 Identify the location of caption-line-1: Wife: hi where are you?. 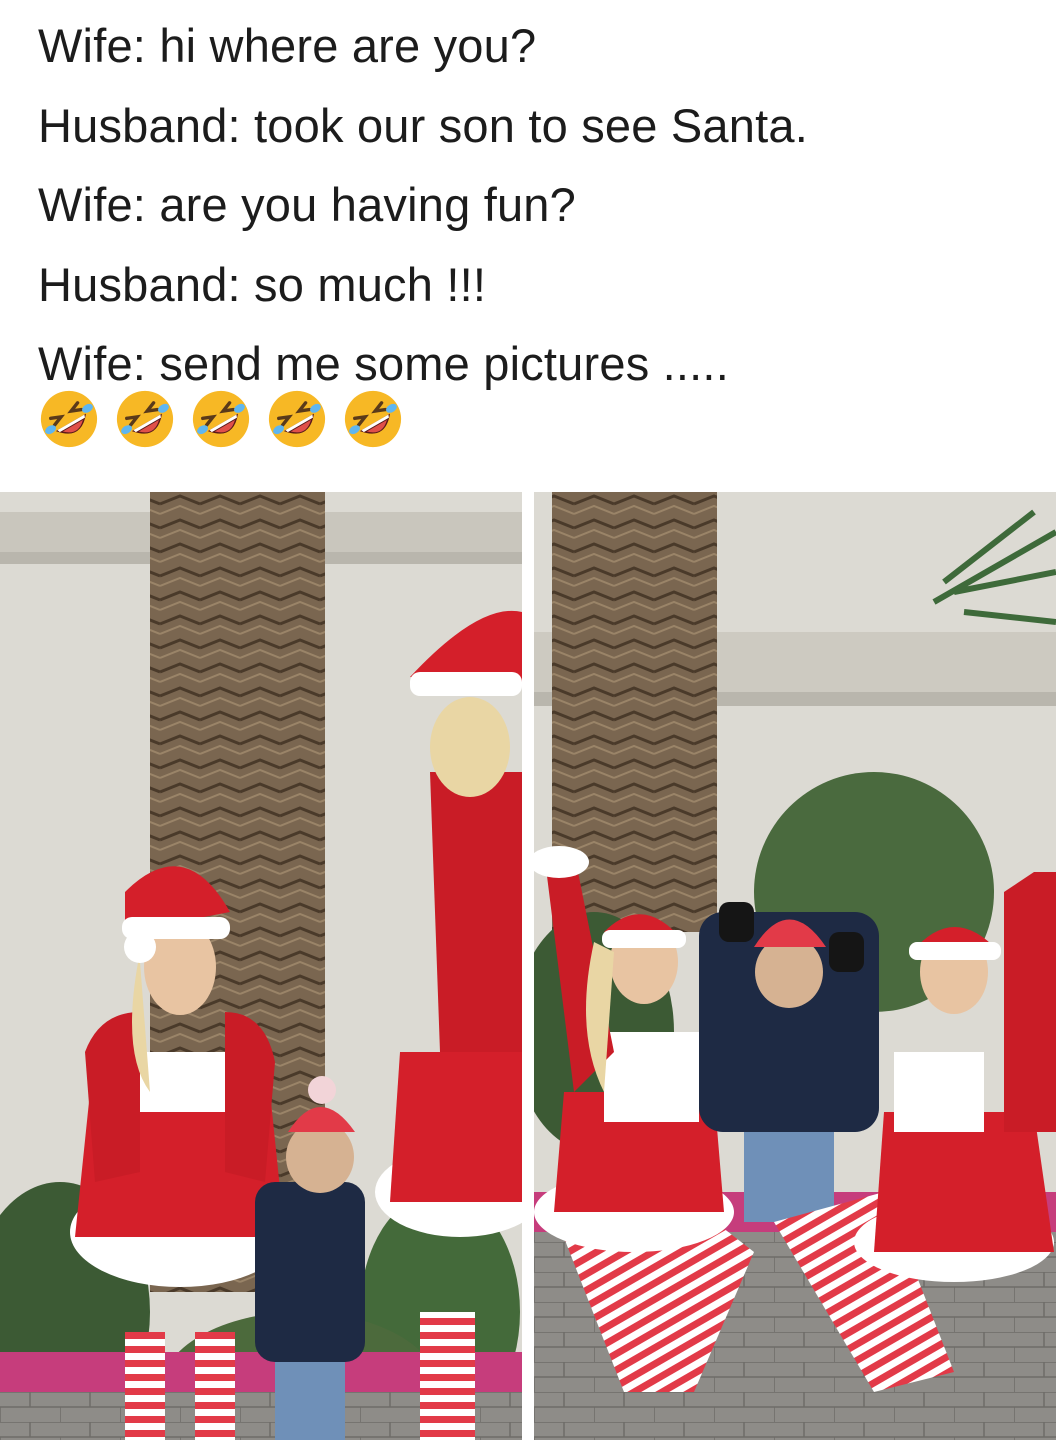
(287, 45).